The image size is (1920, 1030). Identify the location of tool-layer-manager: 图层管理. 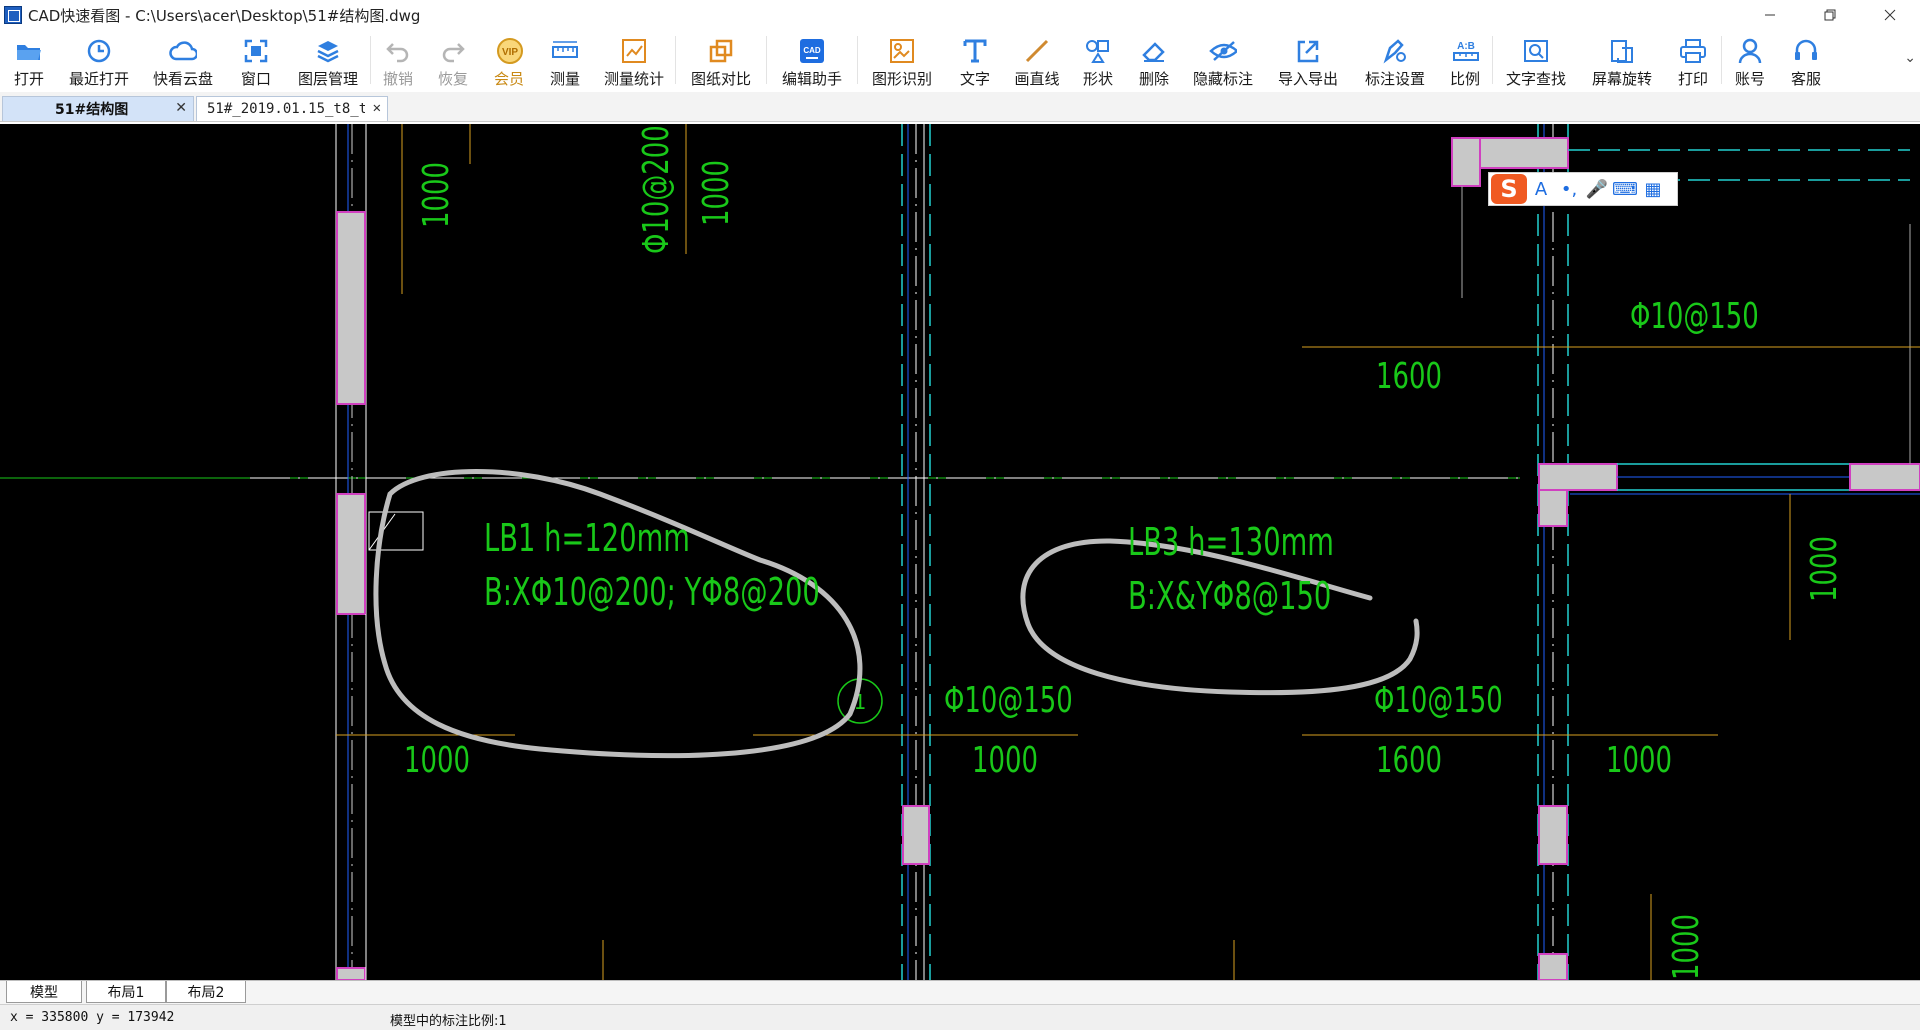
(328, 60).